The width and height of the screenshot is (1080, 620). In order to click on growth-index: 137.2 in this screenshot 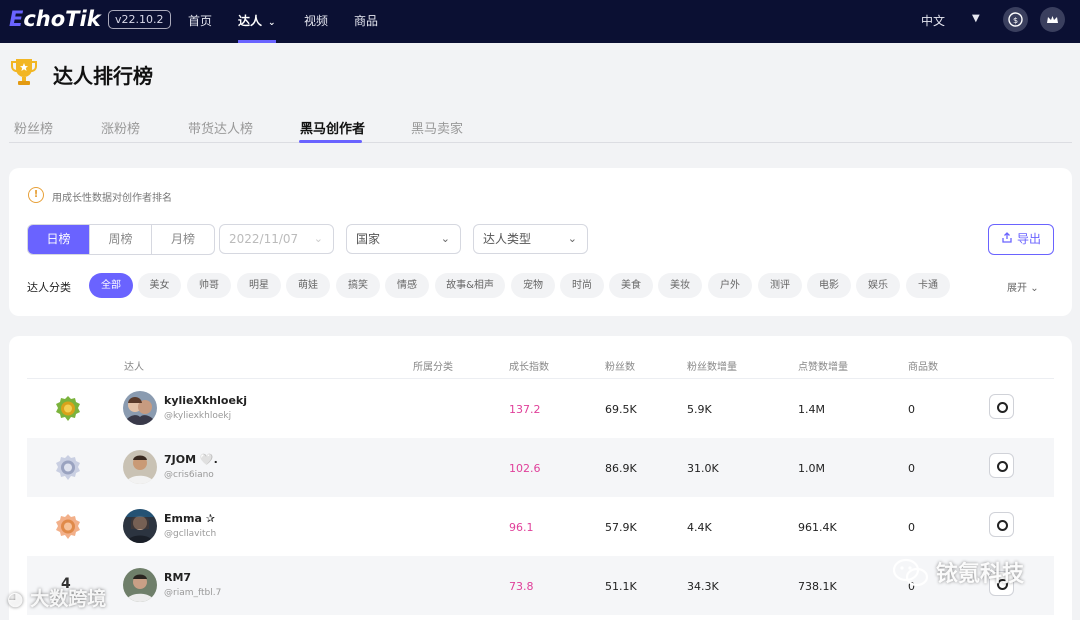, I will do `click(525, 409)`.